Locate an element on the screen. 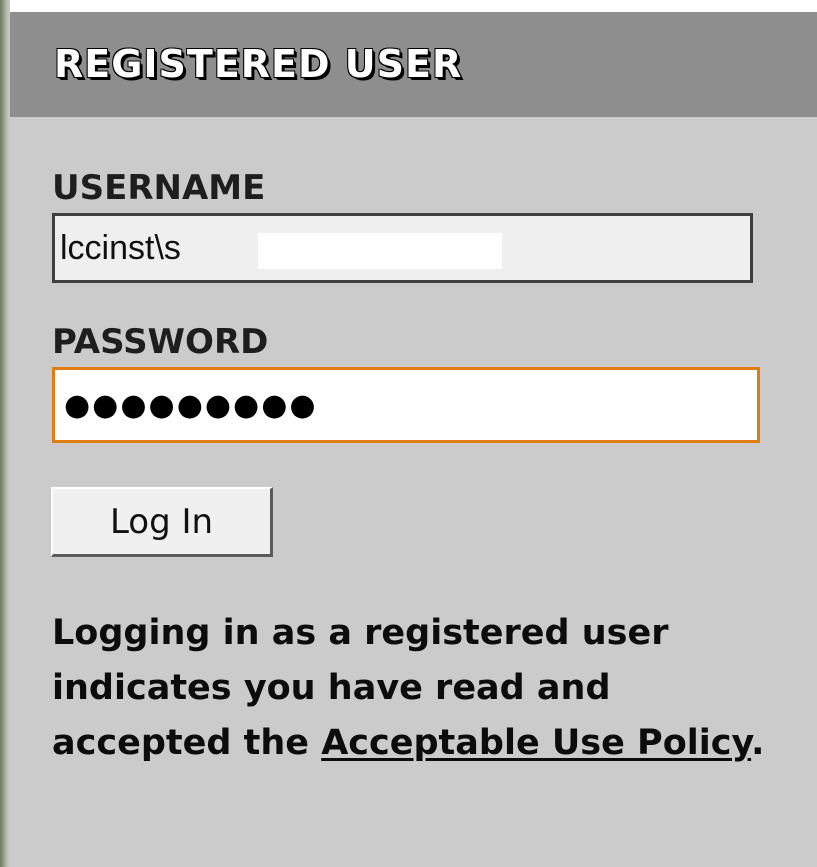 This screenshot has width=817, height=867. top-strip is located at coordinates (413, 6).